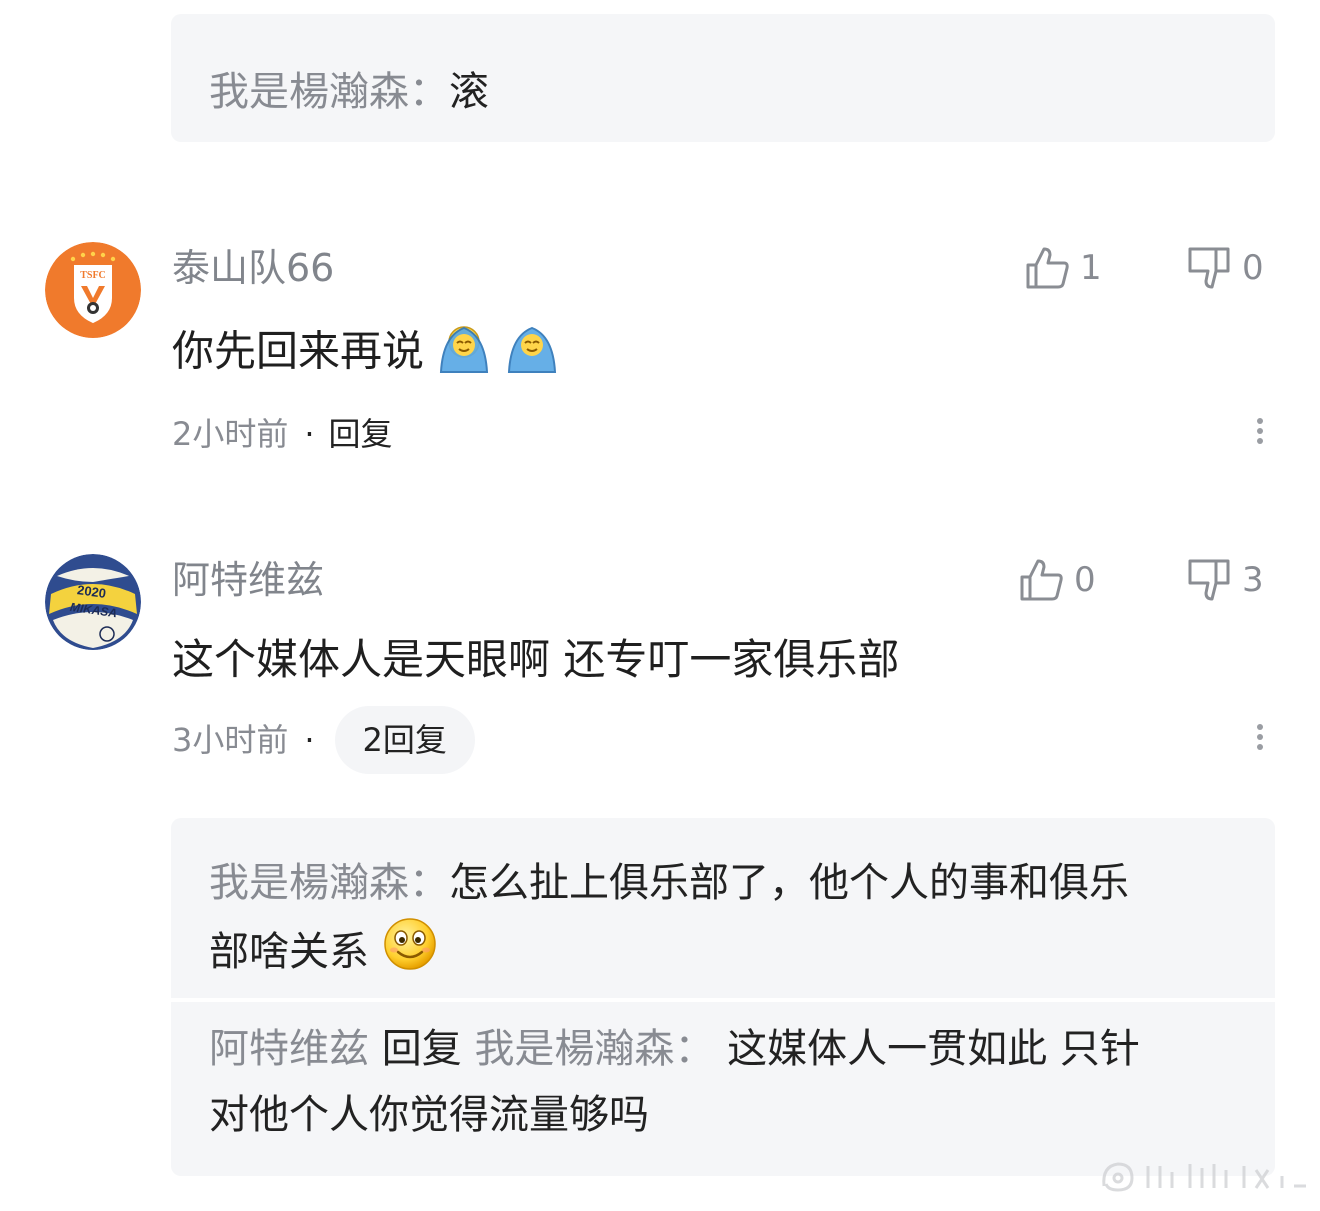 This screenshot has height=1211, width=1320. I want to click on reply-button: 回复, so click(361, 434).